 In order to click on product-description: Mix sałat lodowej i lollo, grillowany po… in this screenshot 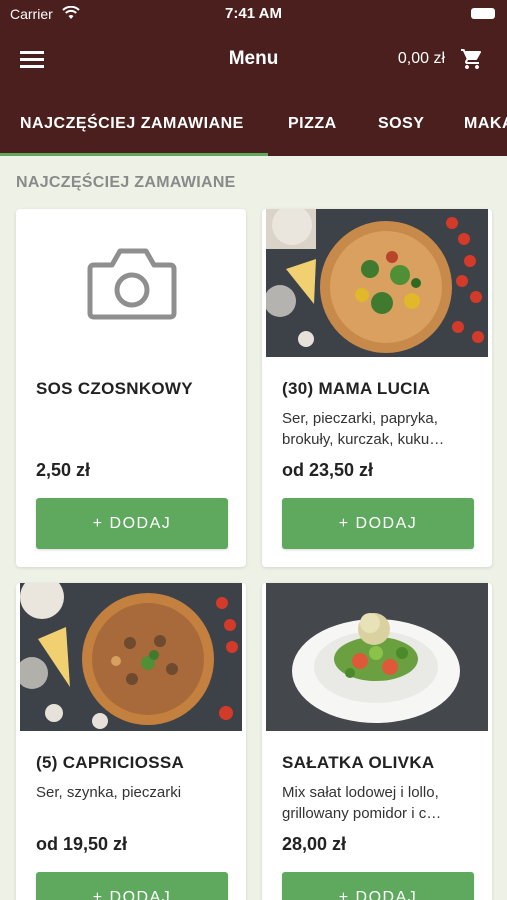, I will do `click(362, 803)`.